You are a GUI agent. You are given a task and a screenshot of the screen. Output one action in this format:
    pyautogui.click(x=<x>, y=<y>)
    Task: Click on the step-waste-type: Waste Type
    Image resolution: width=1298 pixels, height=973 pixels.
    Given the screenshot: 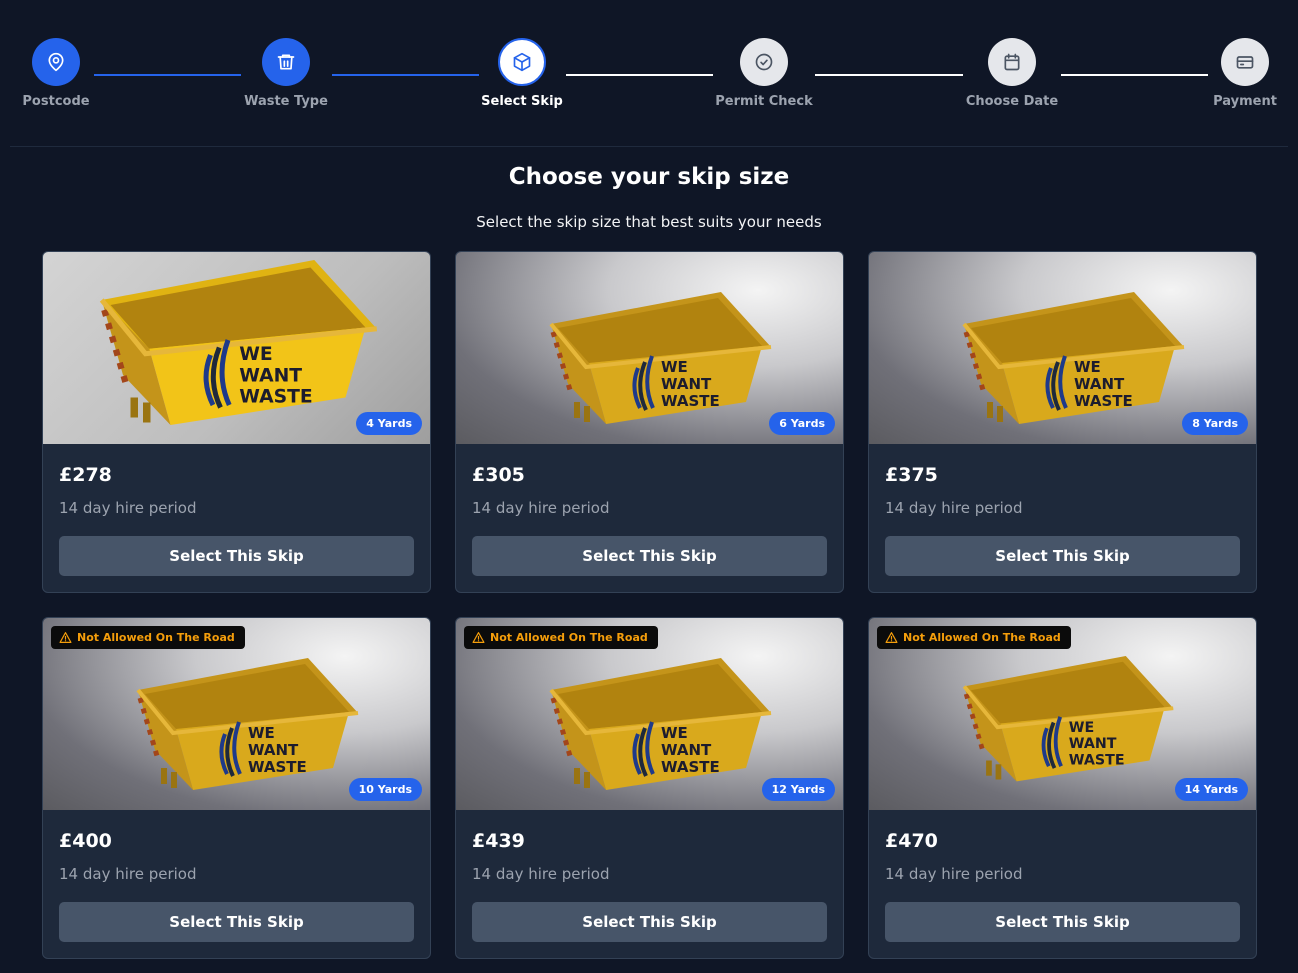 What is the action you would take?
    pyautogui.click(x=286, y=73)
    